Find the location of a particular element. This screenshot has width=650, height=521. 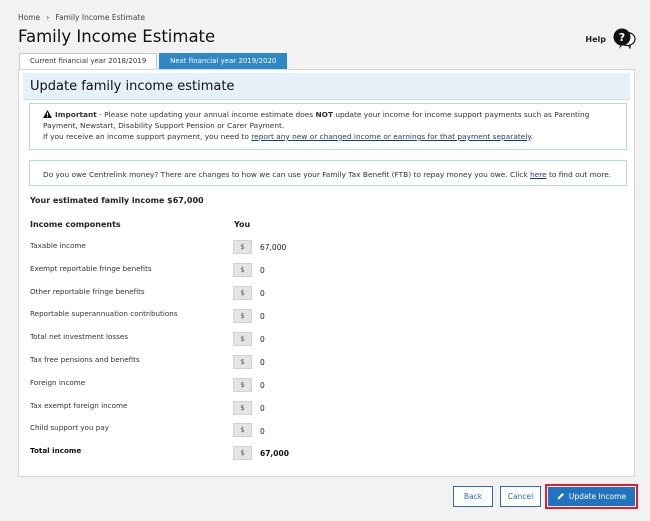

tab-current-year: Current financial year 2018/2019 is located at coordinates (88, 61).